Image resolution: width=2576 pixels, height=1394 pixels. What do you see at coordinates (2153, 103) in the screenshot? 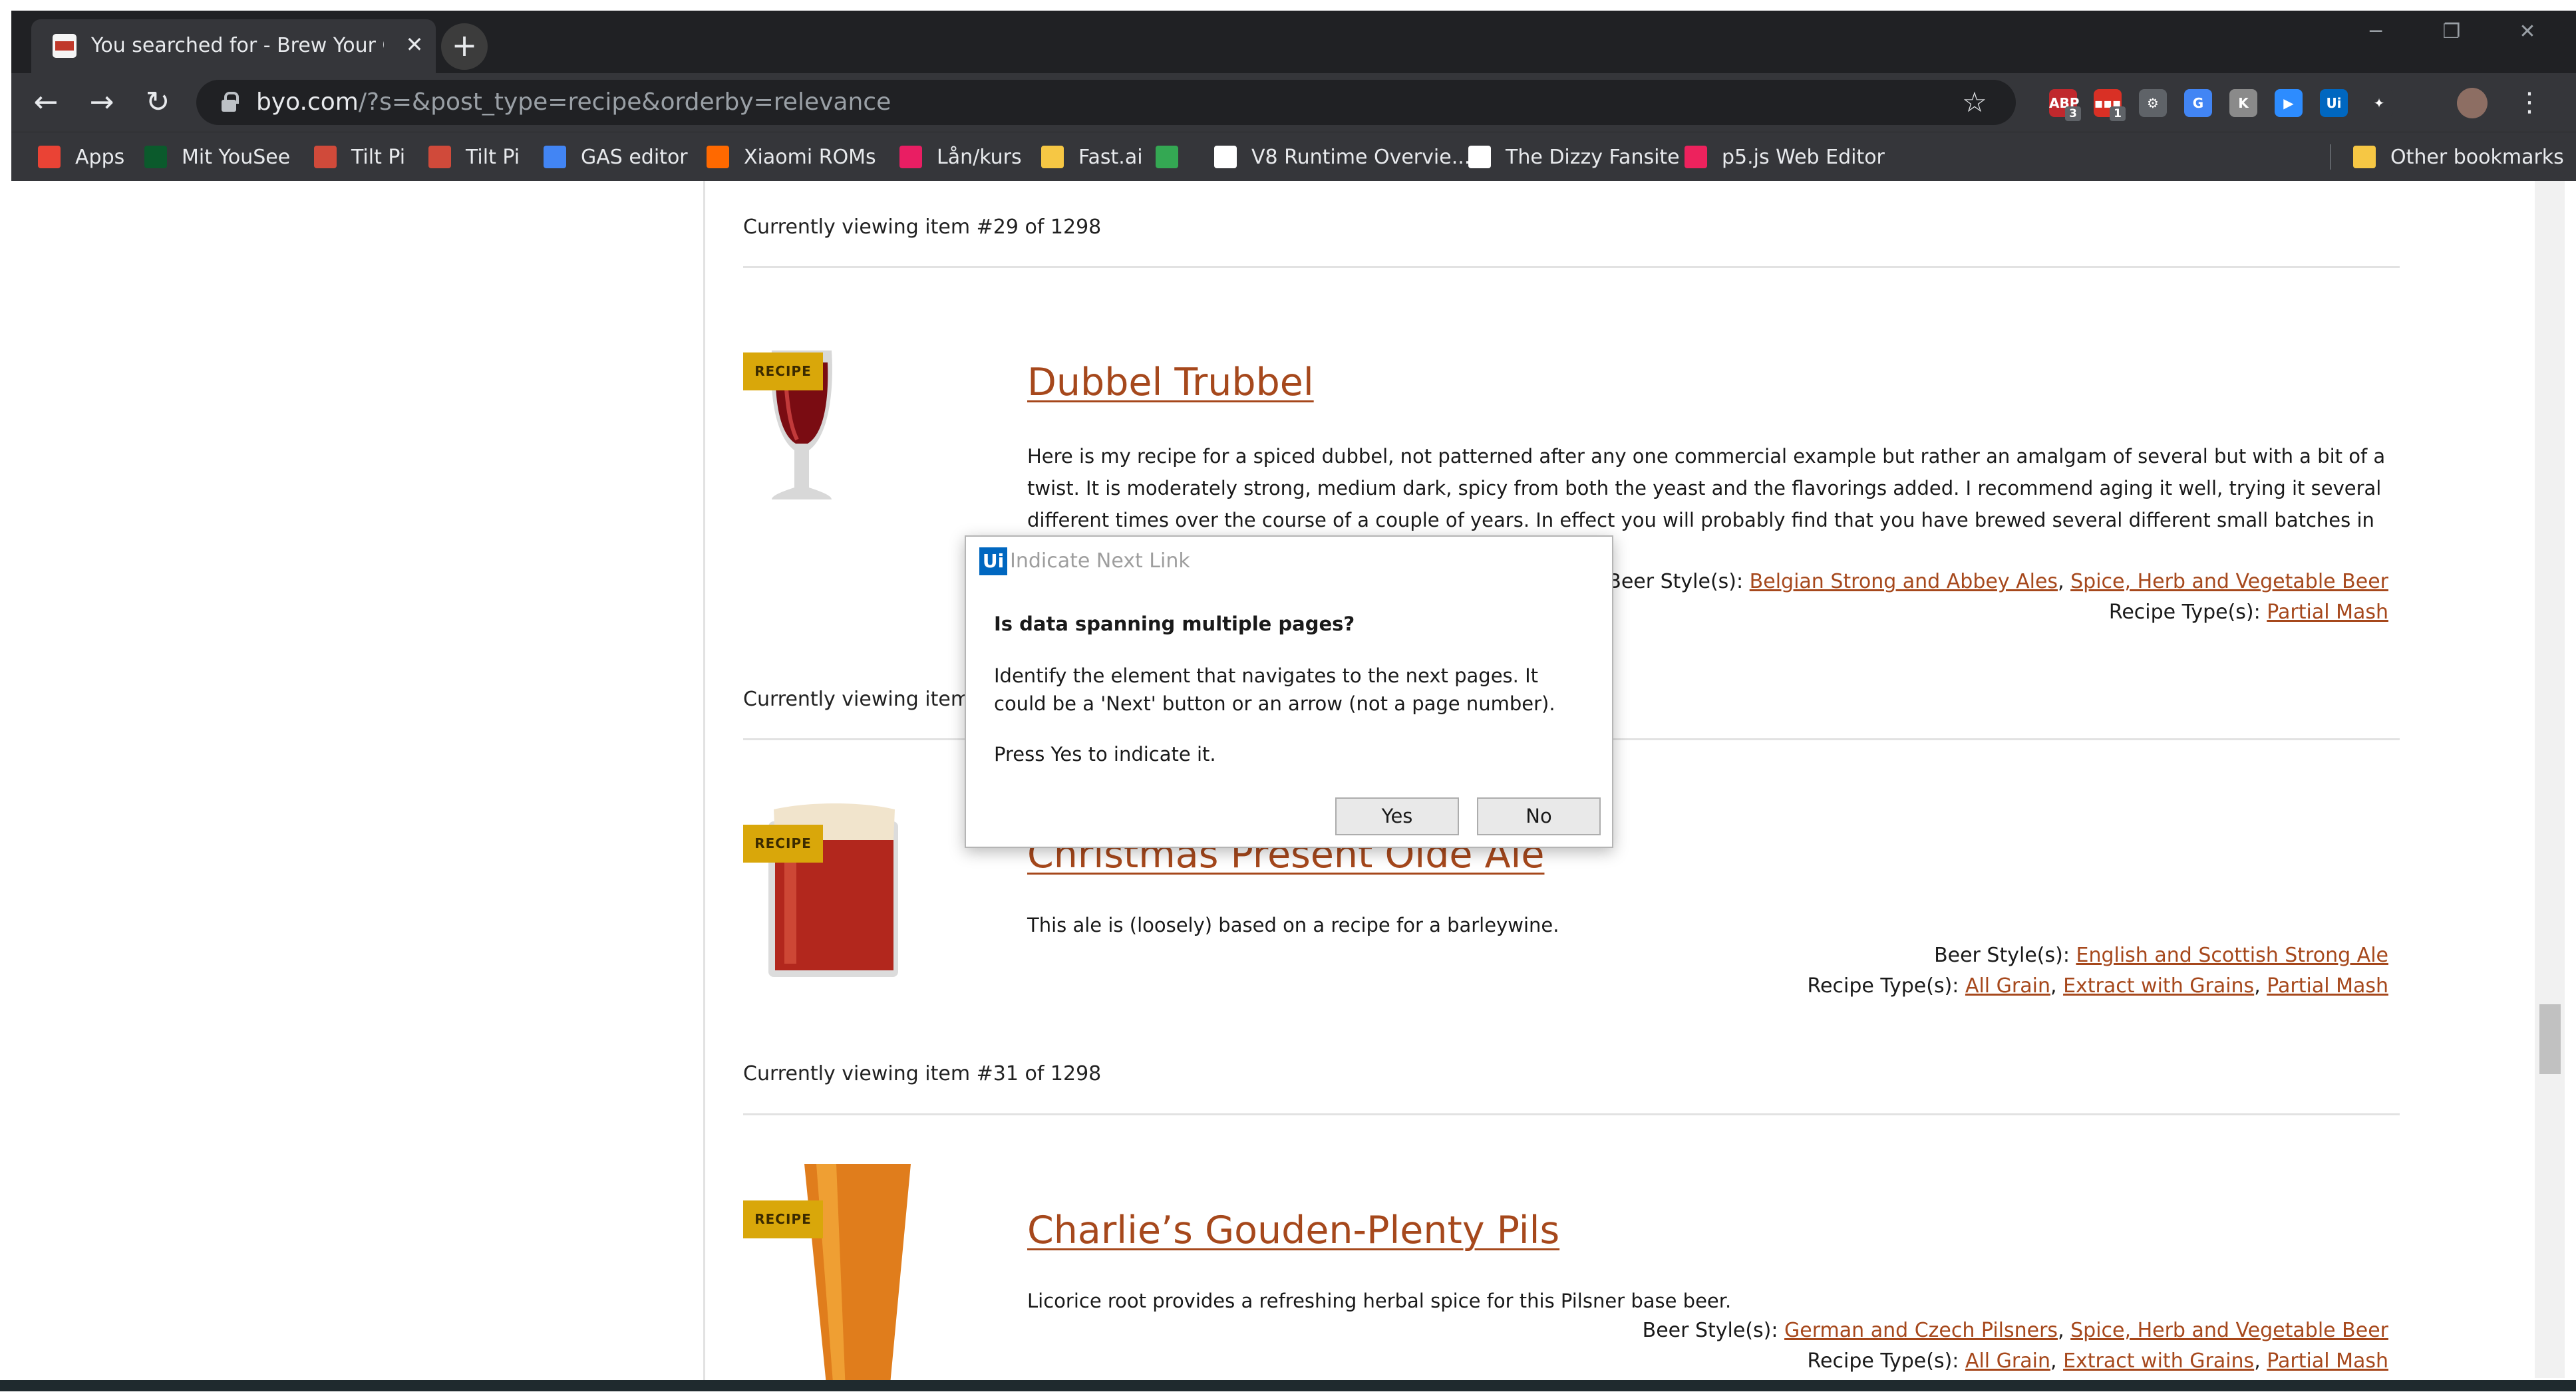
I see `extension-icon: ⚙` at bounding box center [2153, 103].